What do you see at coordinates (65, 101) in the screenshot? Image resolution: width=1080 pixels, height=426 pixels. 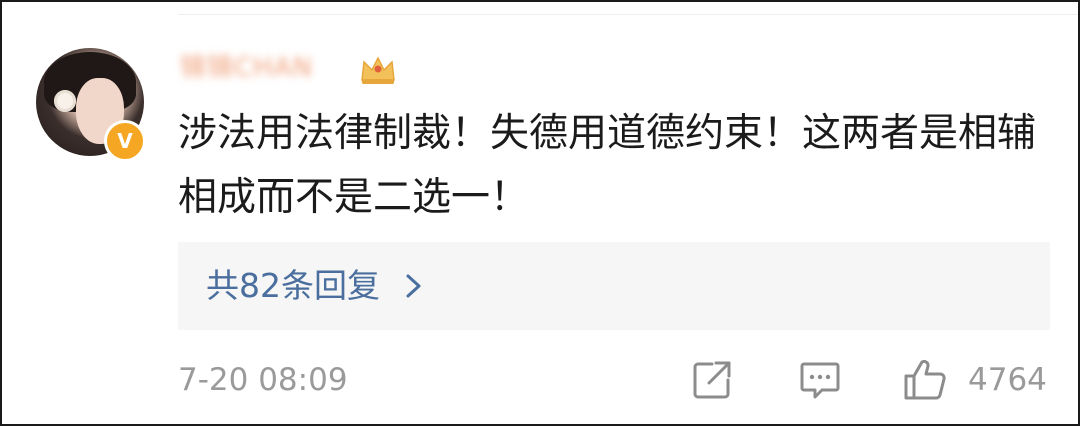 I see `avatar-flower` at bounding box center [65, 101].